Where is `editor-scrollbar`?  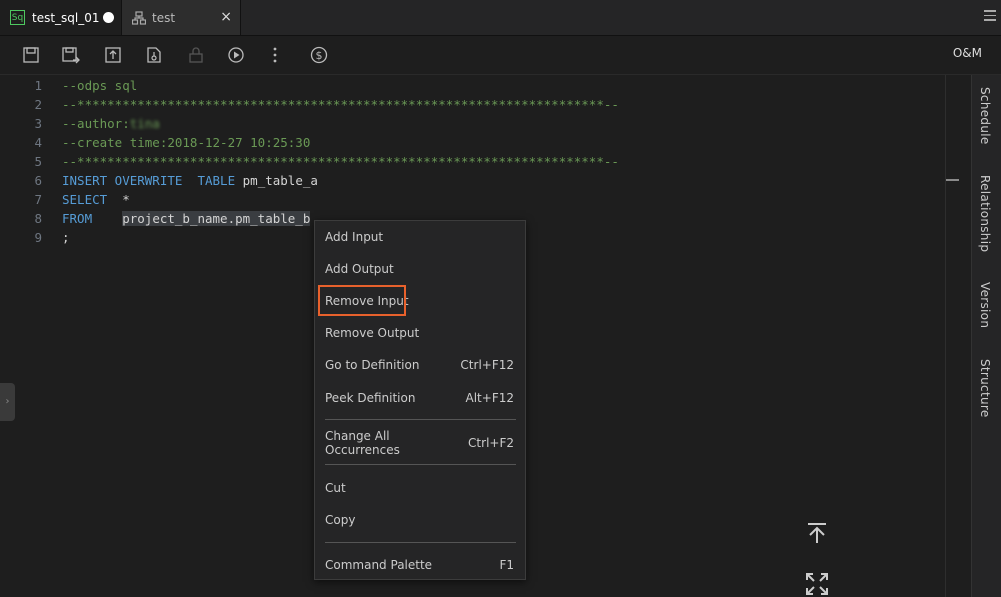 editor-scrollbar is located at coordinates (958, 336).